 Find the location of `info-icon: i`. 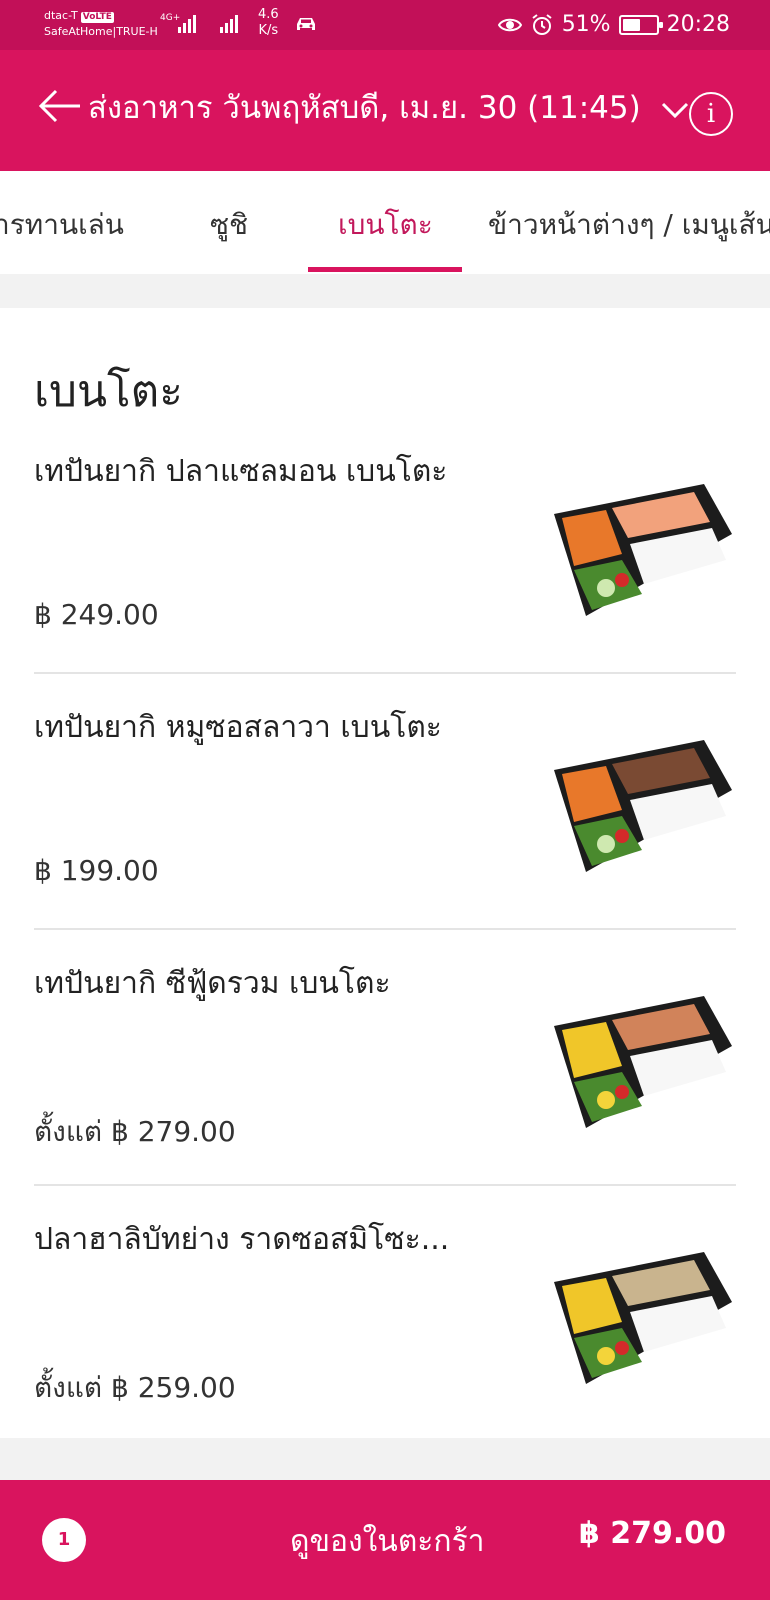

info-icon: i is located at coordinates (711, 114).